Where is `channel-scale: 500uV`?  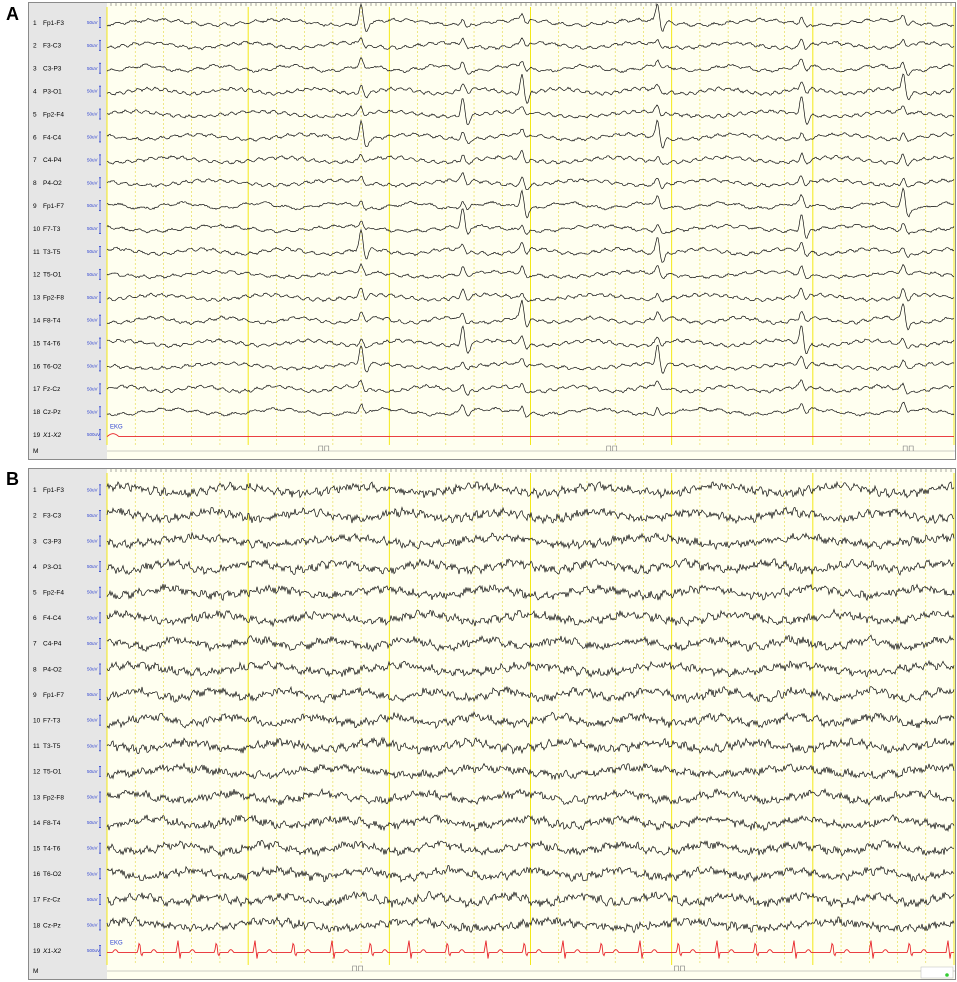 channel-scale: 500uV is located at coordinates (93, 950).